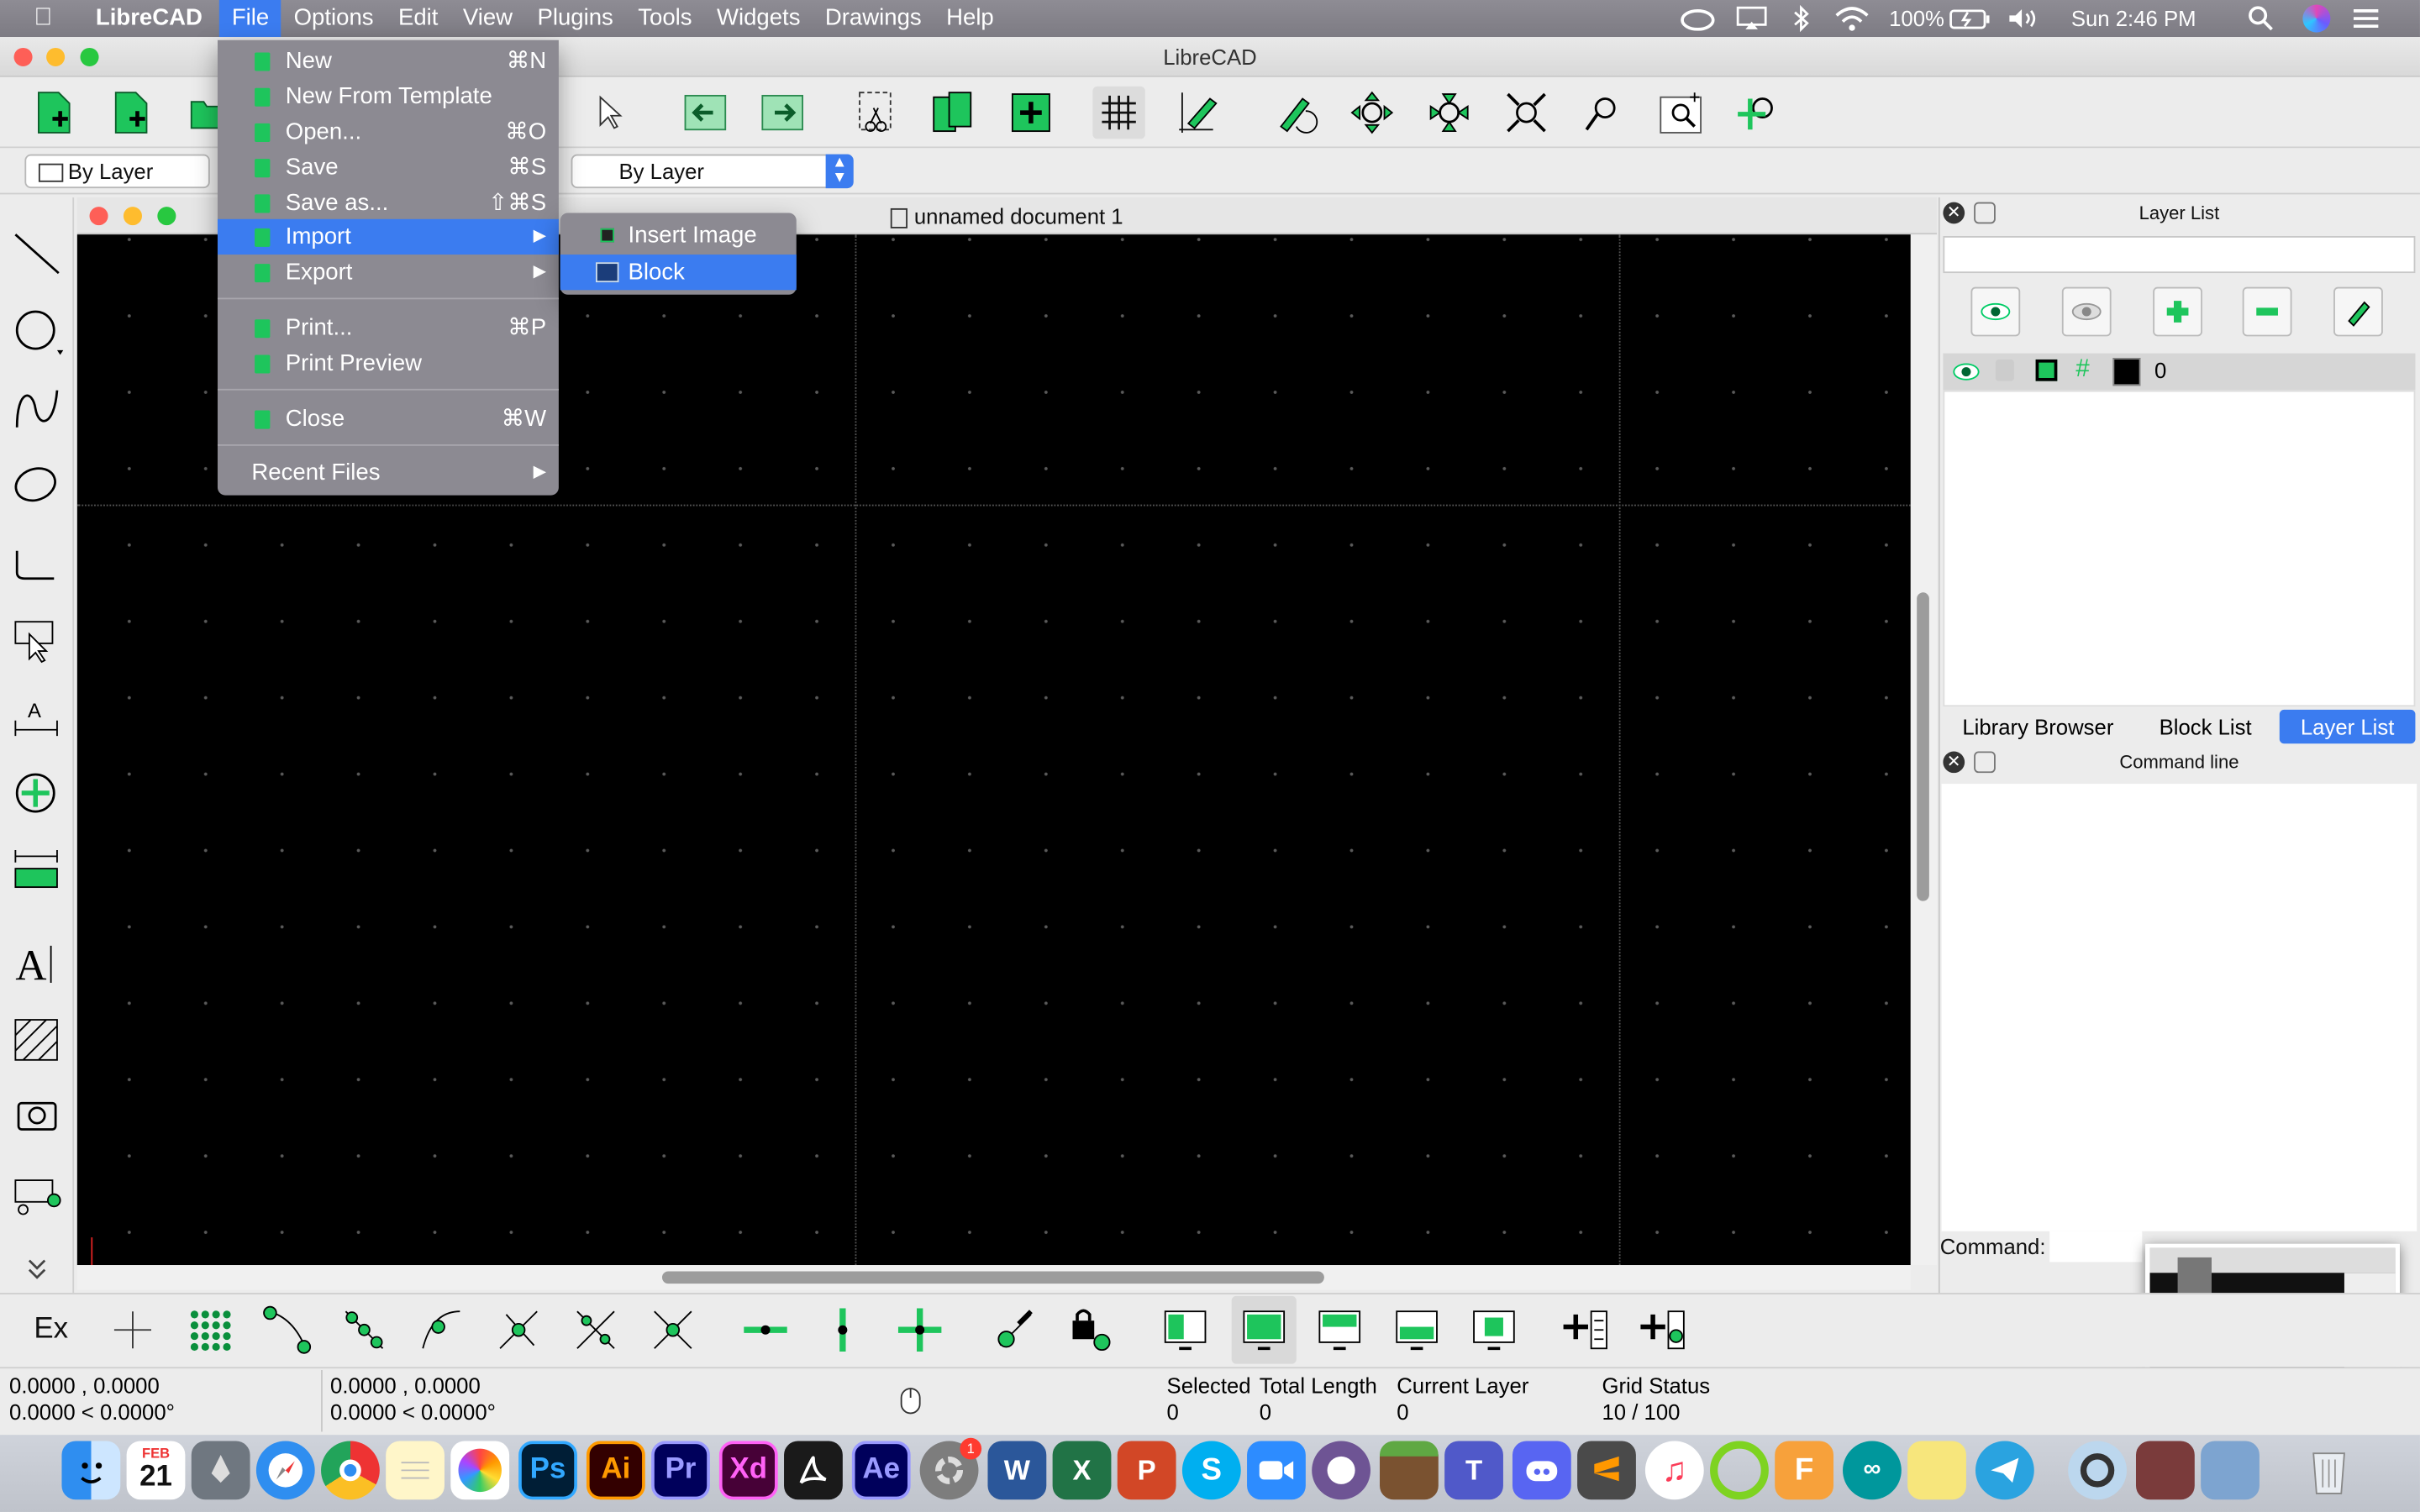  Describe the element at coordinates (2329, 1470) in the screenshot. I see `trash-icon` at that location.